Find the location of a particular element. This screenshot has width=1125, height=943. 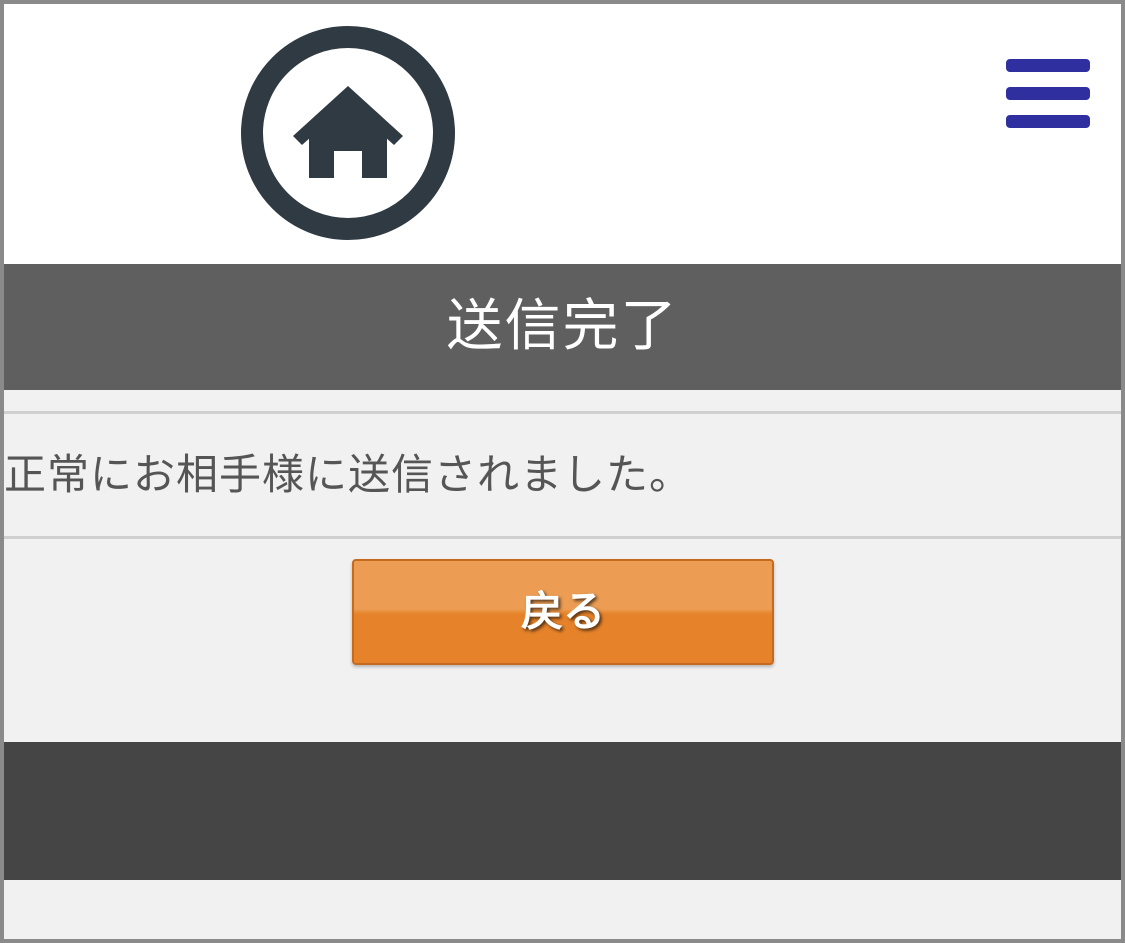

success-message: 正常にお相手様に送信されました。 is located at coordinates (348, 474).